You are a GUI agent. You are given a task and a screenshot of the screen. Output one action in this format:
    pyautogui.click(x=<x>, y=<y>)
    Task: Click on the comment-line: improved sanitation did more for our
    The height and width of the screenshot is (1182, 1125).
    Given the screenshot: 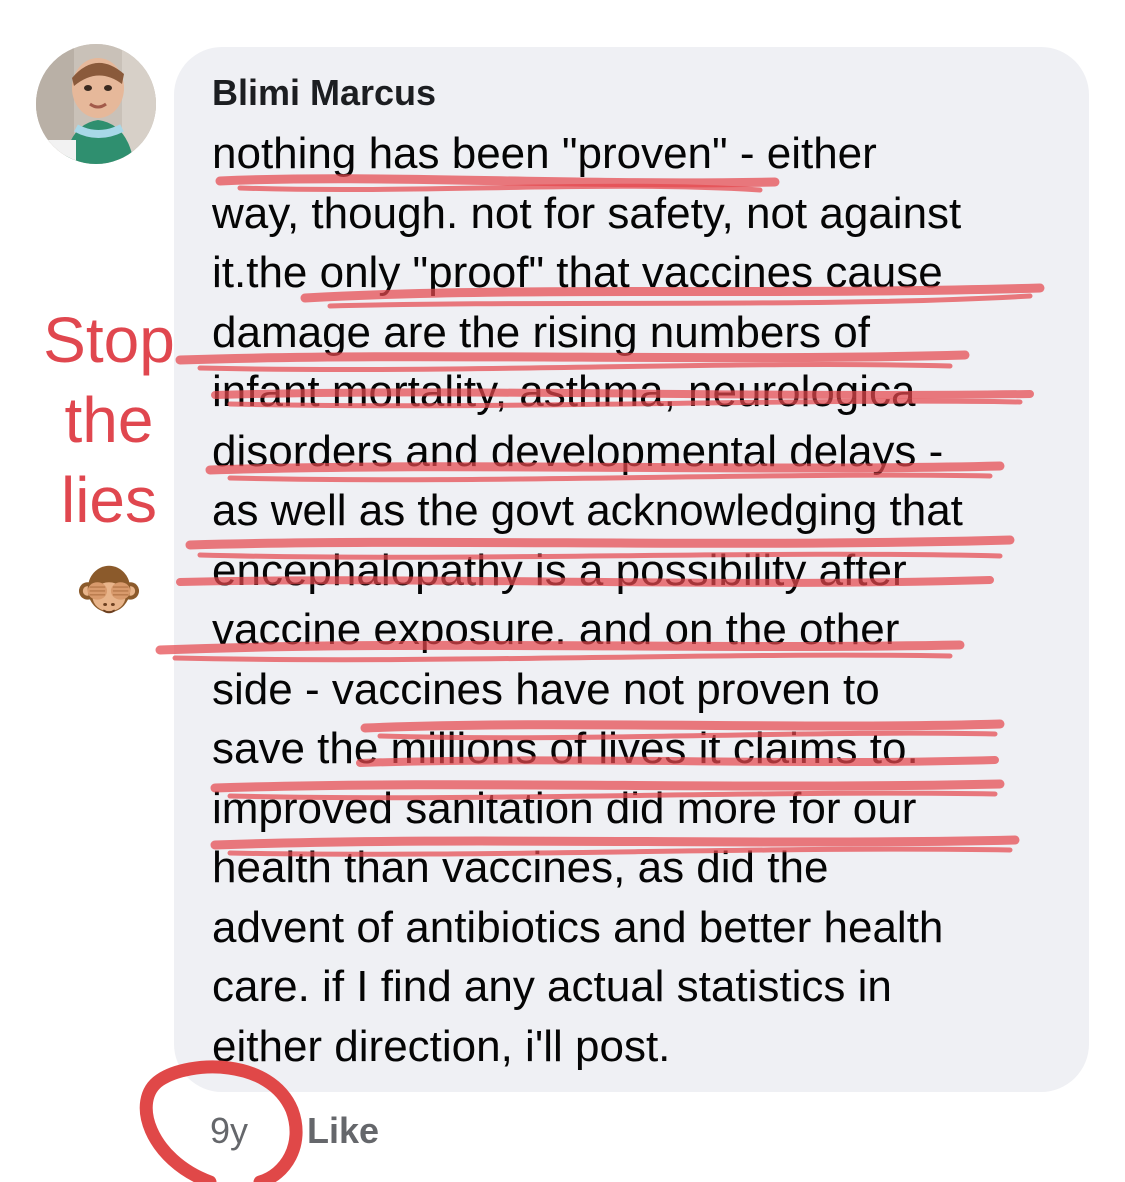 What is the action you would take?
    pyautogui.click(x=564, y=808)
    